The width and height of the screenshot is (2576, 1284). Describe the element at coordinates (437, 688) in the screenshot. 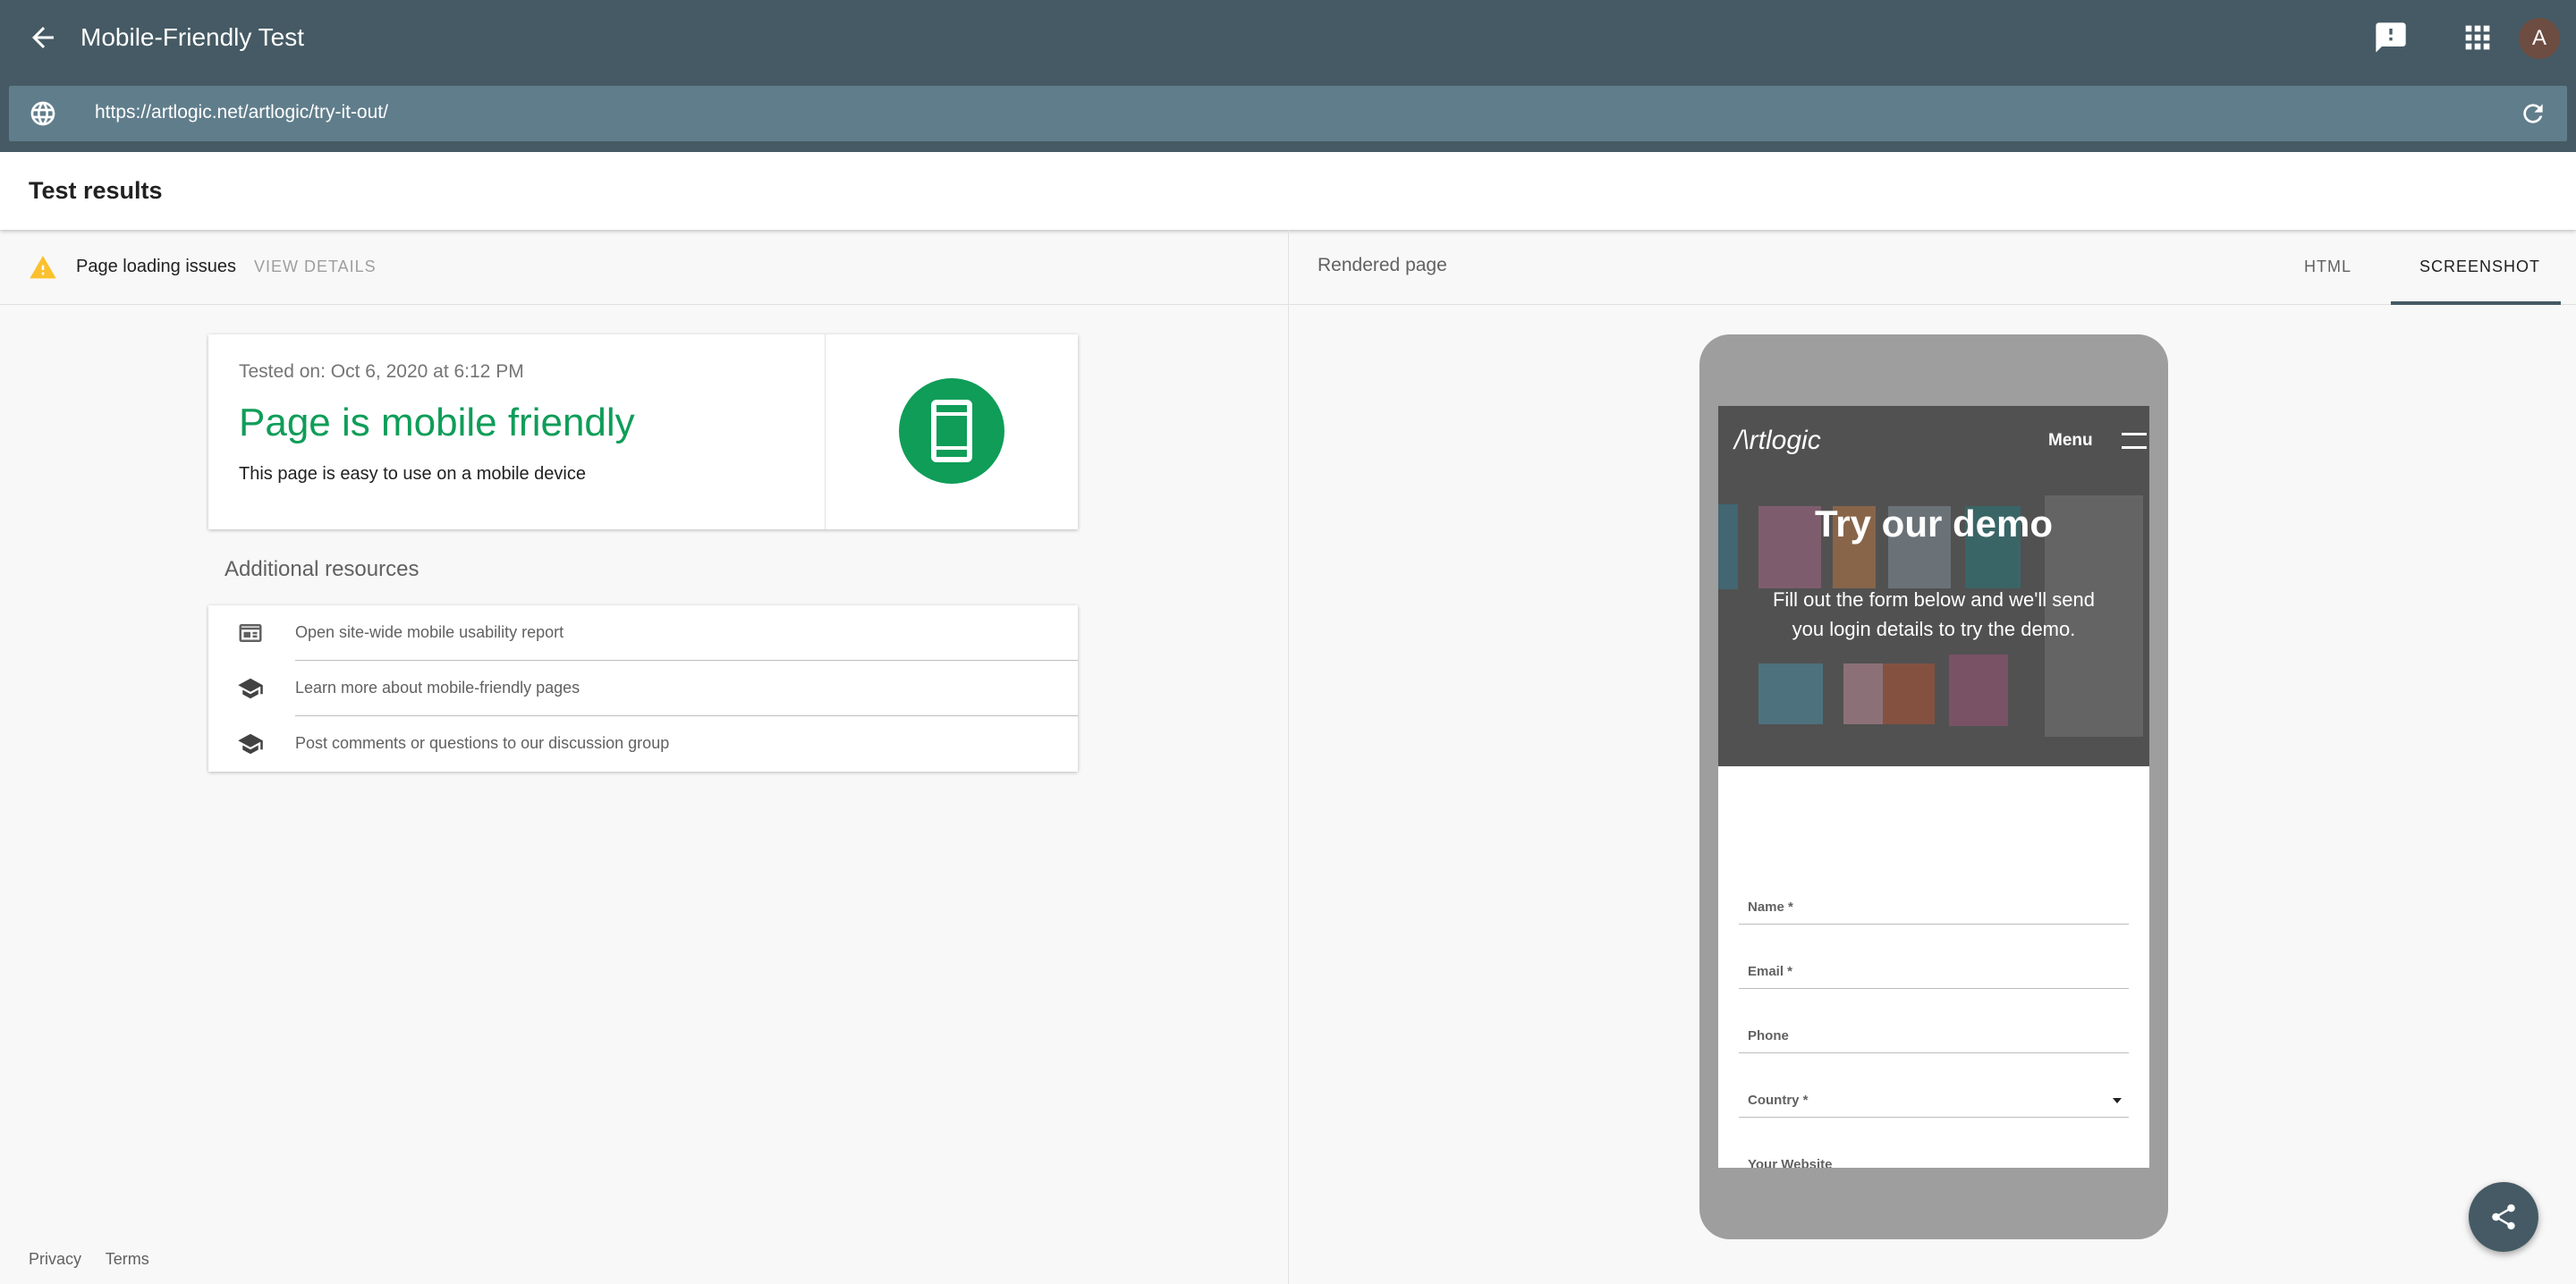

I see `resource-link: Learn more about mobile-friendly pages` at that location.